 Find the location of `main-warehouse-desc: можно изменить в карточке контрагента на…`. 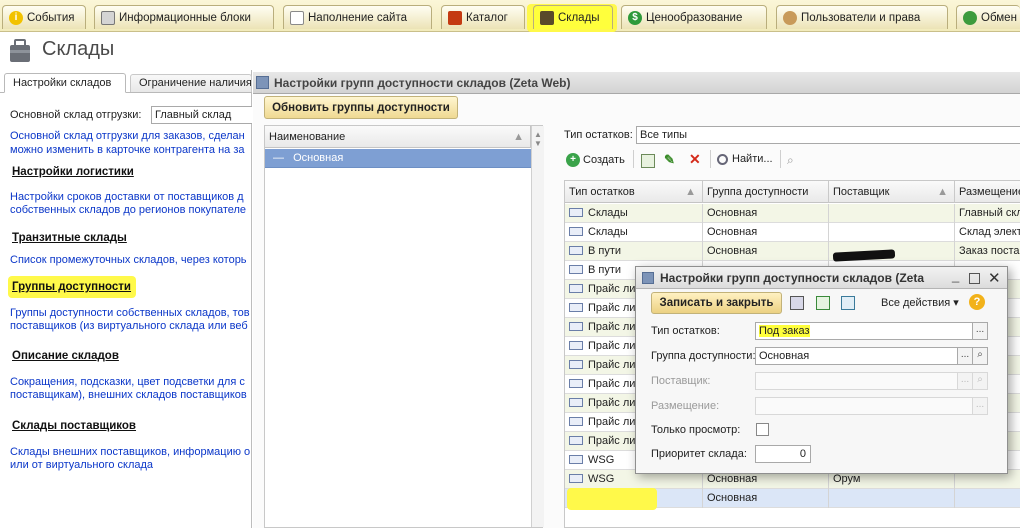

main-warehouse-desc: можно изменить в карточке контрагента на… is located at coordinates (127, 150).